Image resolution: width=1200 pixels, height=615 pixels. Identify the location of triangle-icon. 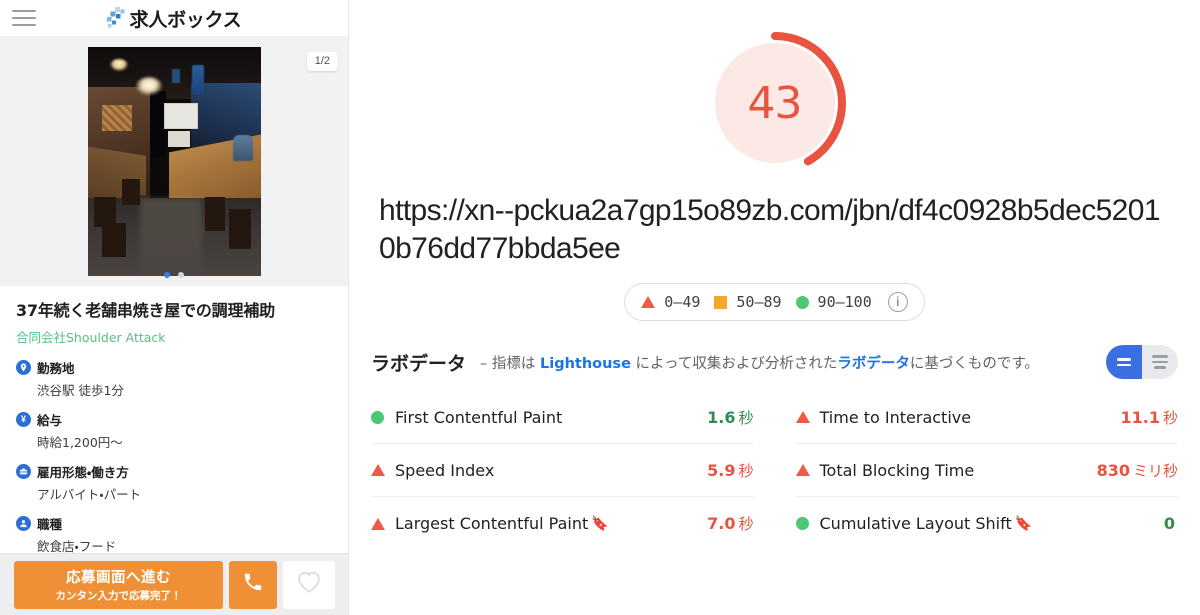
(648, 302).